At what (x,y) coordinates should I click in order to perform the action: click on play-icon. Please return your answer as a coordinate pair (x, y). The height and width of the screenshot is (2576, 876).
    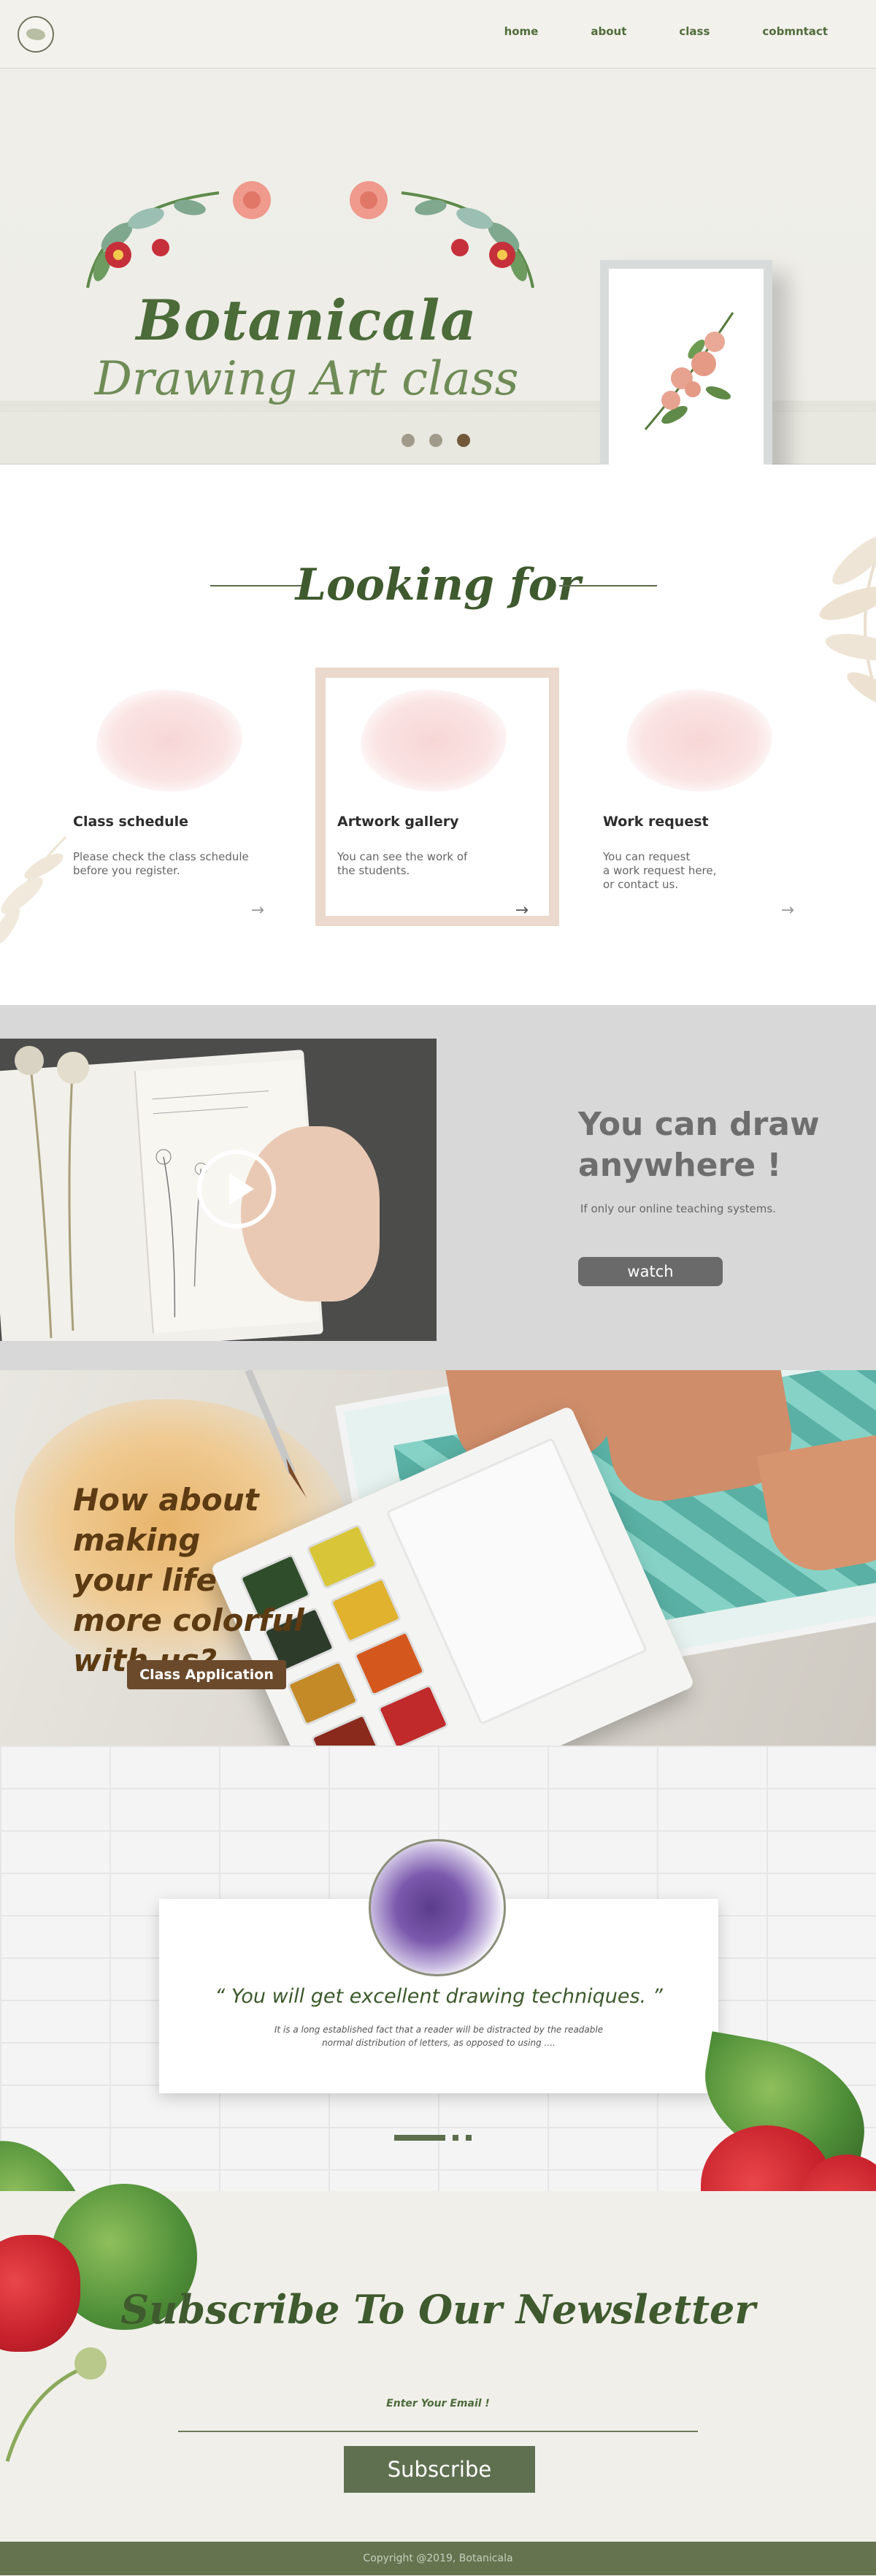
    Looking at the image, I should click on (236, 1189).